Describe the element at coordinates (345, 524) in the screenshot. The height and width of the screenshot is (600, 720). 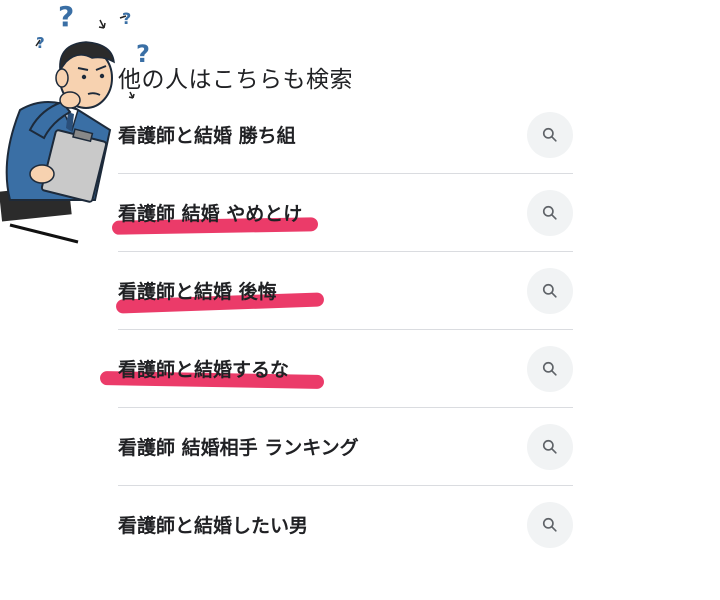
I see `related-search-item: 看護師と結婚したい男` at that location.